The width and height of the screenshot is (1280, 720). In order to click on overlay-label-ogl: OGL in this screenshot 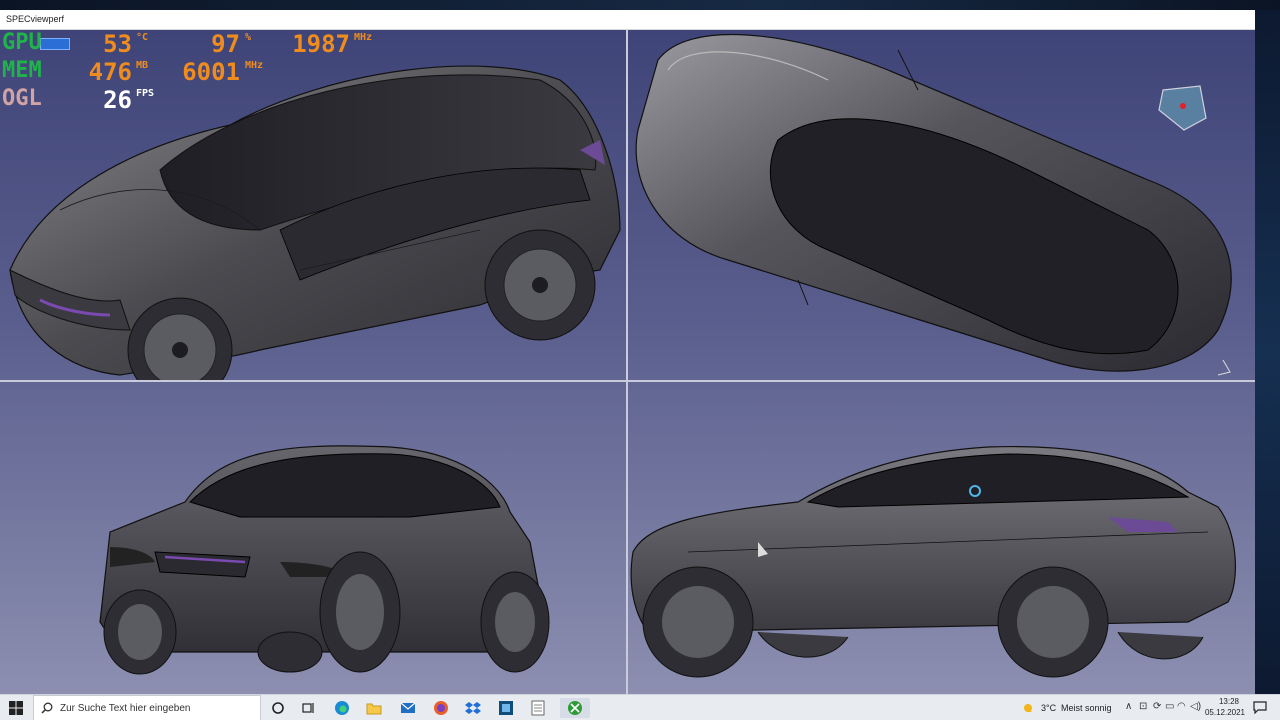, I will do `click(22, 98)`.